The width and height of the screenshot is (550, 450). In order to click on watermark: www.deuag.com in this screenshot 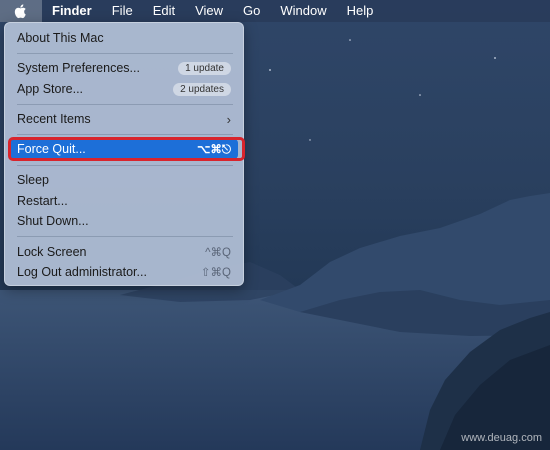, I will do `click(501, 438)`.